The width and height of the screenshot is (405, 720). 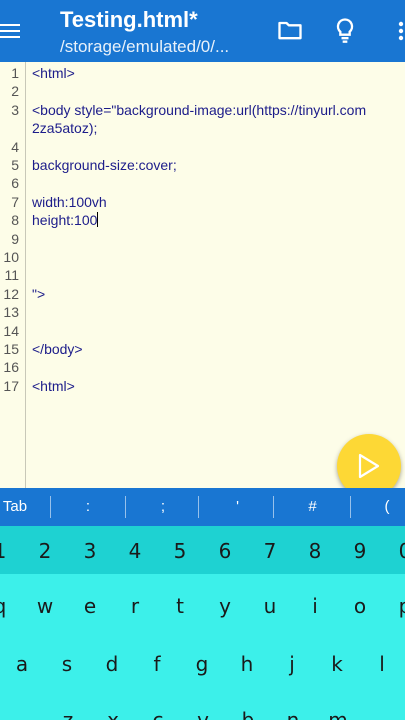 What do you see at coordinates (15, 73) in the screenshot?
I see `line-number: 1` at bounding box center [15, 73].